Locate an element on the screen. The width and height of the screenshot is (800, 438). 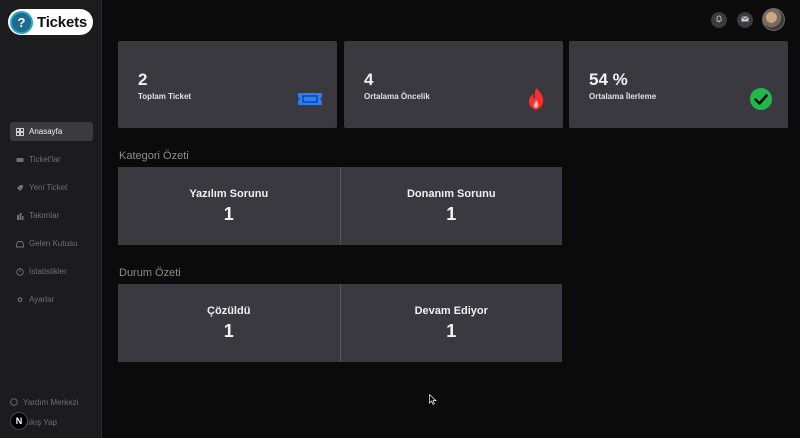
stat-card-avg-progress: 54 % Ortalama İlerleme is located at coordinates (678, 84).